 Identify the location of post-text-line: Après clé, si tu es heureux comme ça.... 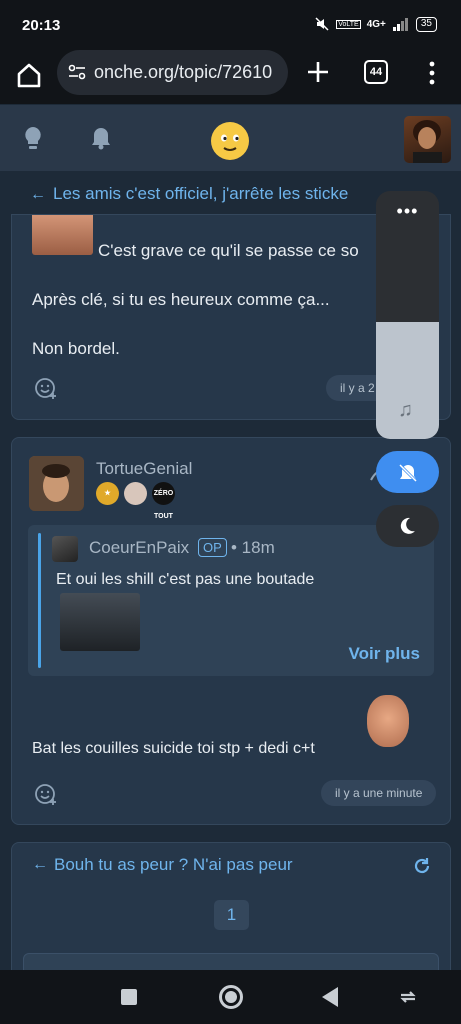
(181, 299).